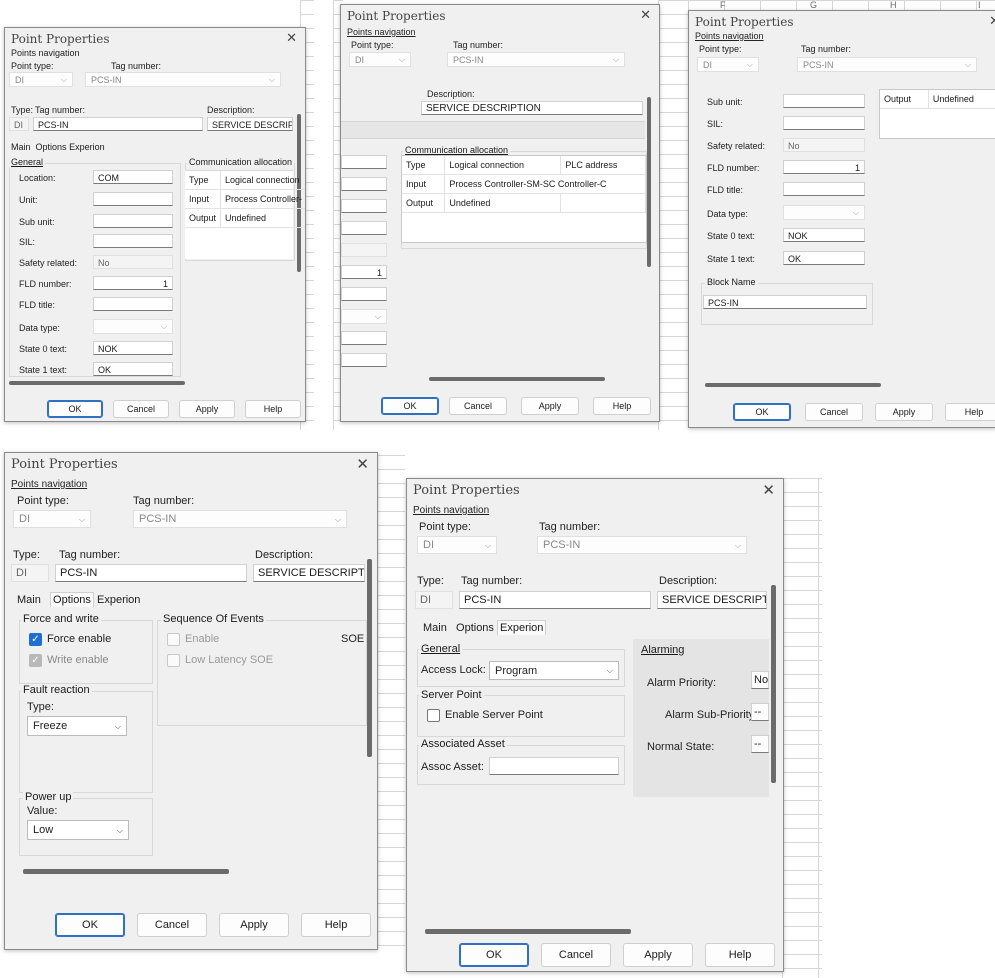 Image resolution: width=995 pixels, height=978 pixels. I want to click on alarm-priority-field: No, so click(760, 680).